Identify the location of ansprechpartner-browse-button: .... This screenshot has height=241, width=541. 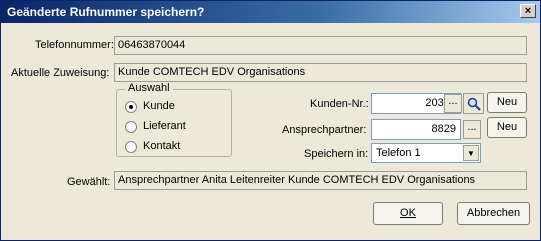
(472, 129).